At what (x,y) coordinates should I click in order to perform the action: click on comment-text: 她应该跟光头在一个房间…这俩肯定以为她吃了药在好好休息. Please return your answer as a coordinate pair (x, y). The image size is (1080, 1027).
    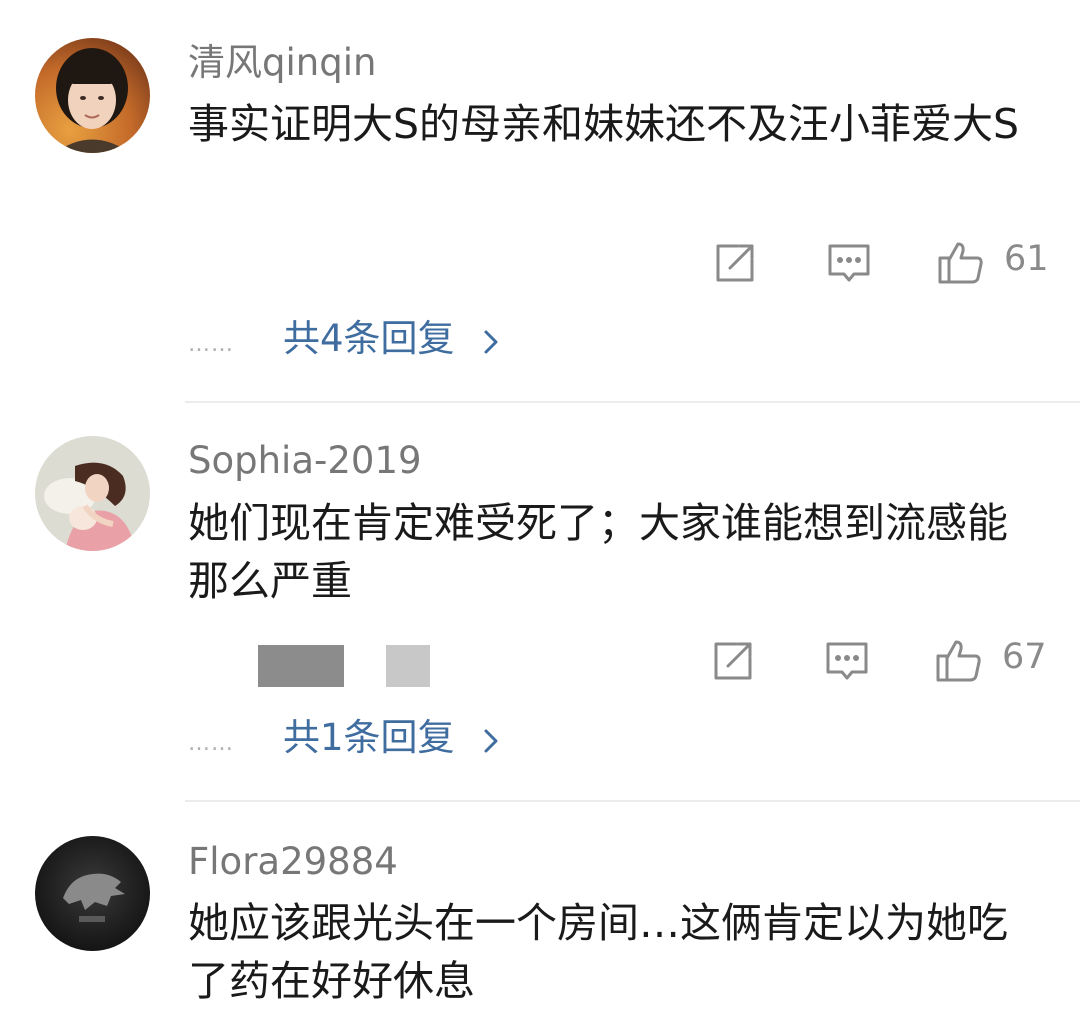
    Looking at the image, I should click on (598, 952).